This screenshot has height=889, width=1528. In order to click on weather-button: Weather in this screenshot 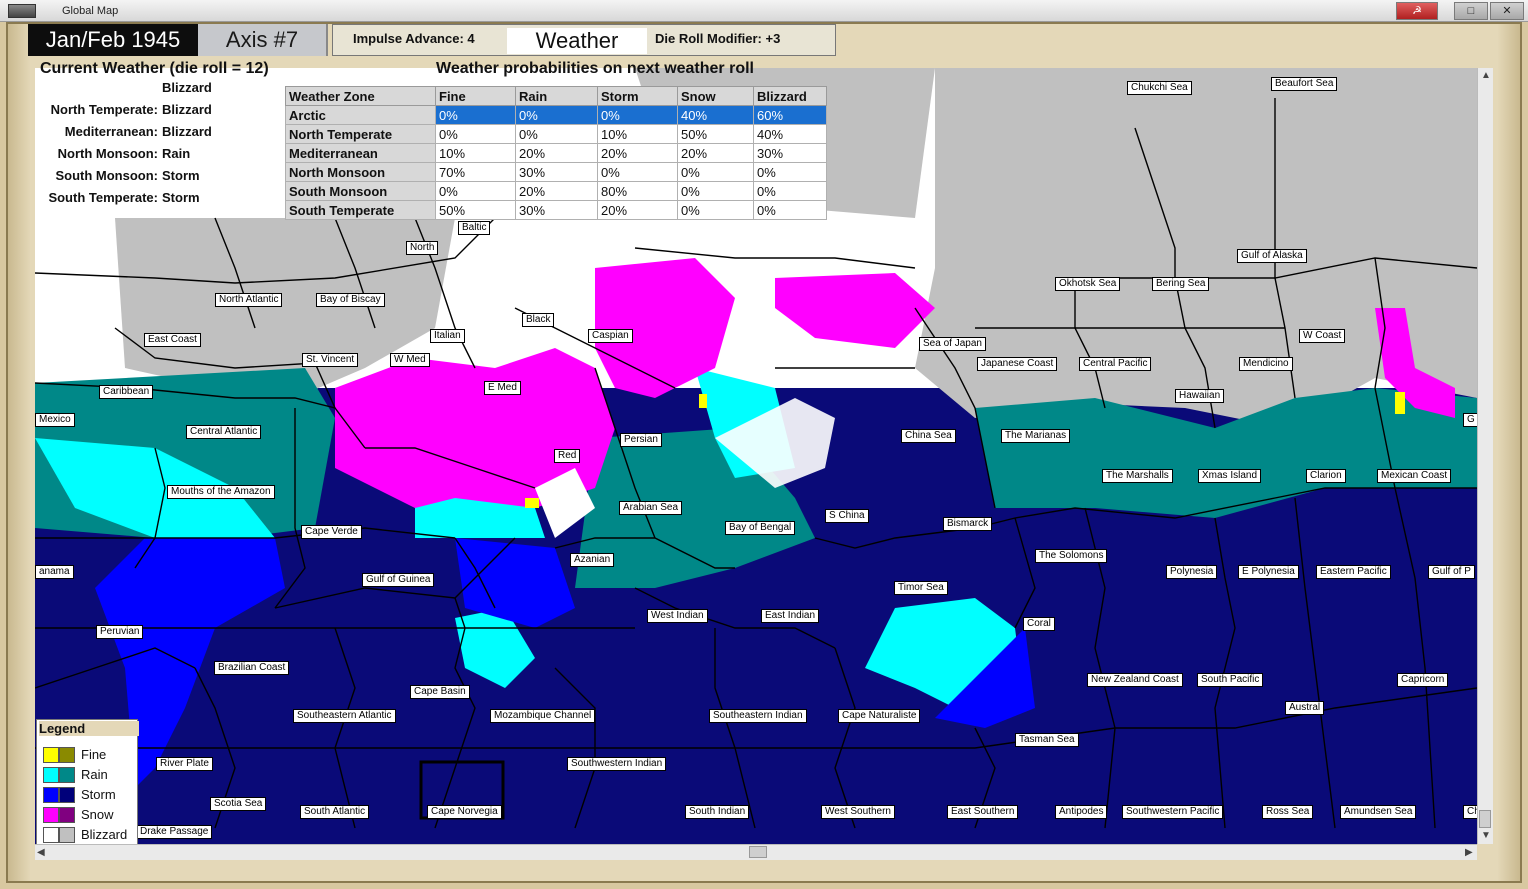, I will do `click(577, 41)`.